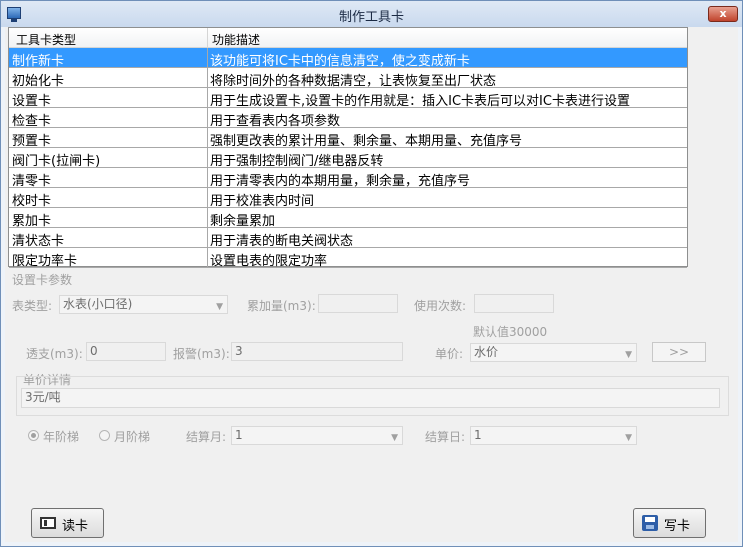 The image size is (743, 547). What do you see at coordinates (201, 354) in the screenshot?
I see `alarm-label: 报警(m3):` at bounding box center [201, 354].